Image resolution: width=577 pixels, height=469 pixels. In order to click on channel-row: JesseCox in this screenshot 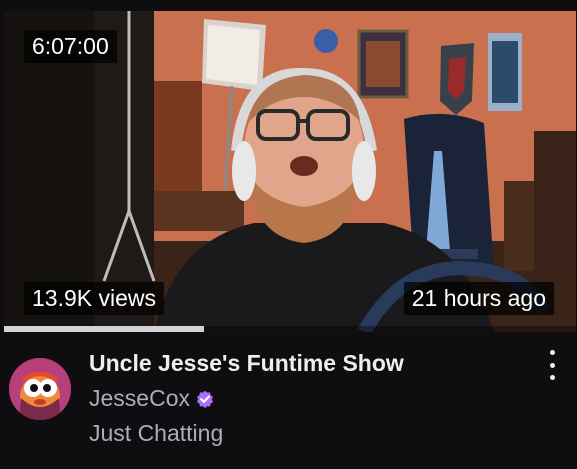, I will do `click(151, 398)`.